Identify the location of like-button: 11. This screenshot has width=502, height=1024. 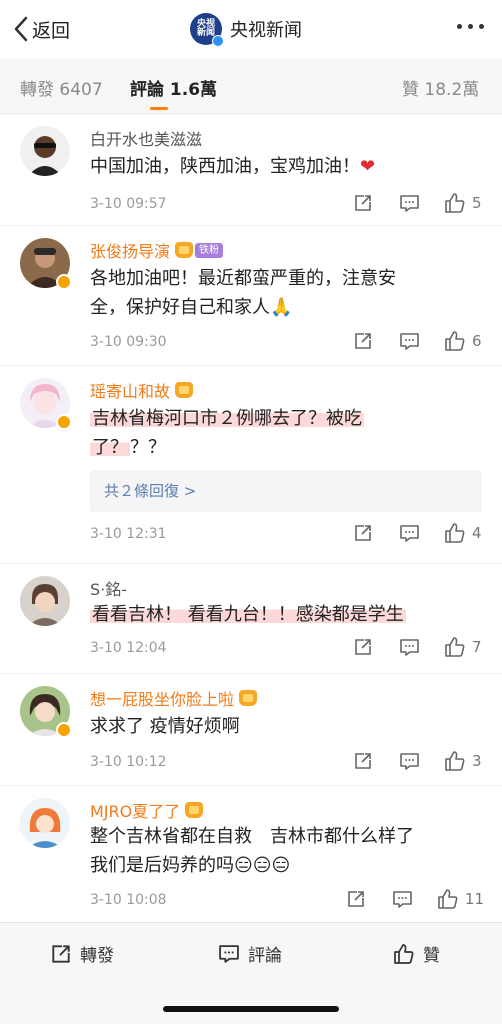
(460, 899).